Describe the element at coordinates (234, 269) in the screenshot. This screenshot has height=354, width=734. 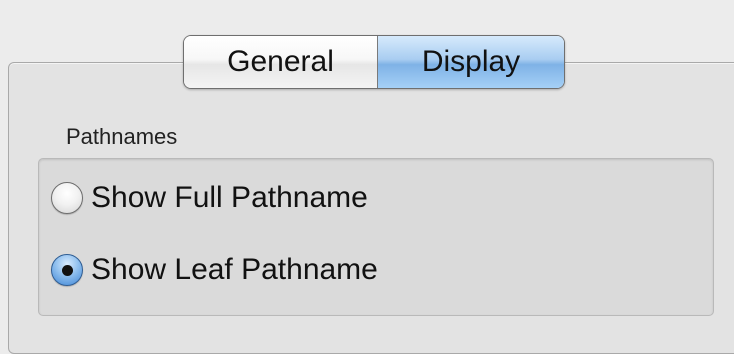
I see `show-leaf-pathname-label: Show Leaf Pathname` at that location.